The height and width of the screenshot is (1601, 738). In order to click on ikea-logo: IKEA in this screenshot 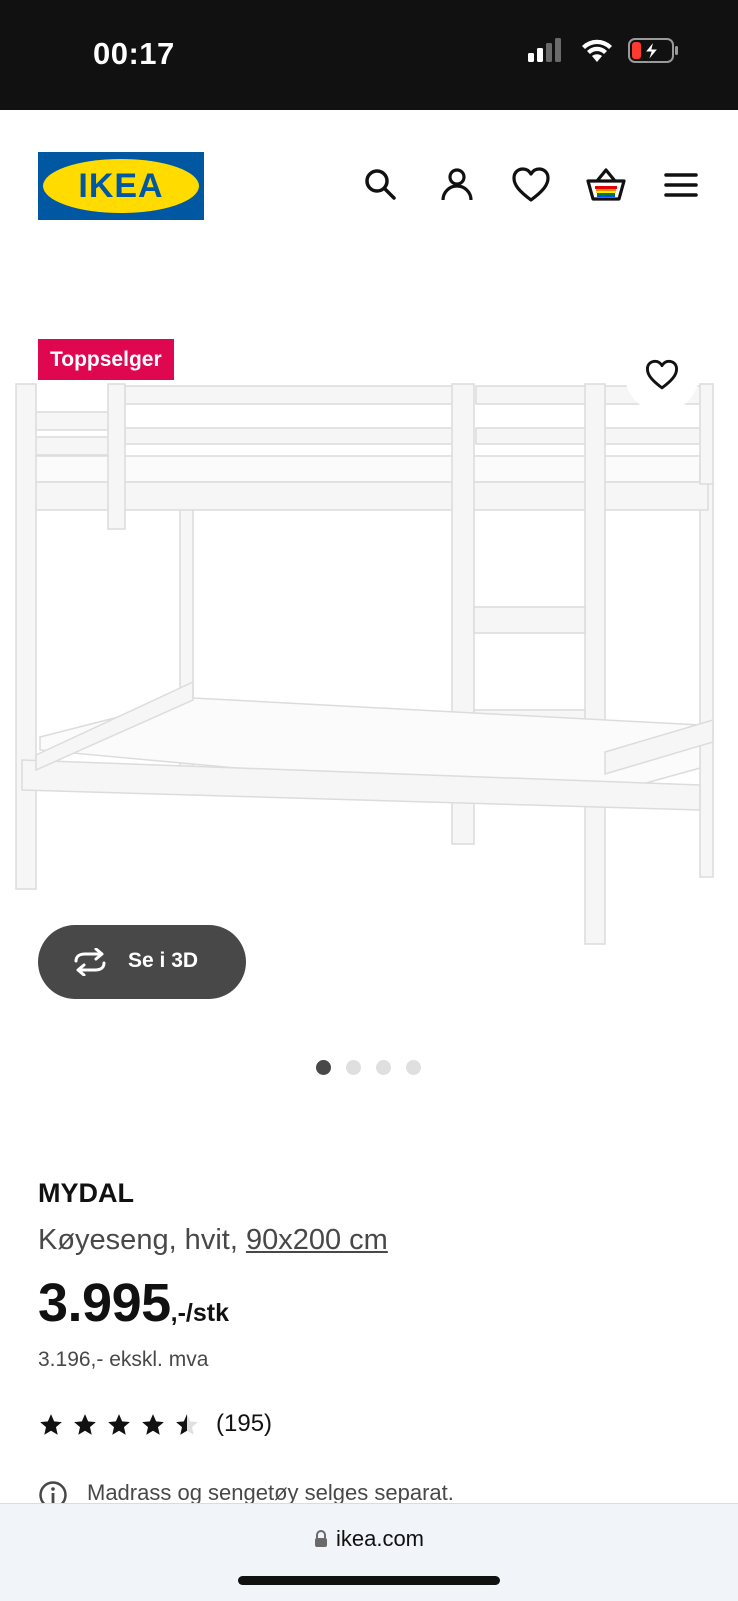, I will do `click(121, 186)`.